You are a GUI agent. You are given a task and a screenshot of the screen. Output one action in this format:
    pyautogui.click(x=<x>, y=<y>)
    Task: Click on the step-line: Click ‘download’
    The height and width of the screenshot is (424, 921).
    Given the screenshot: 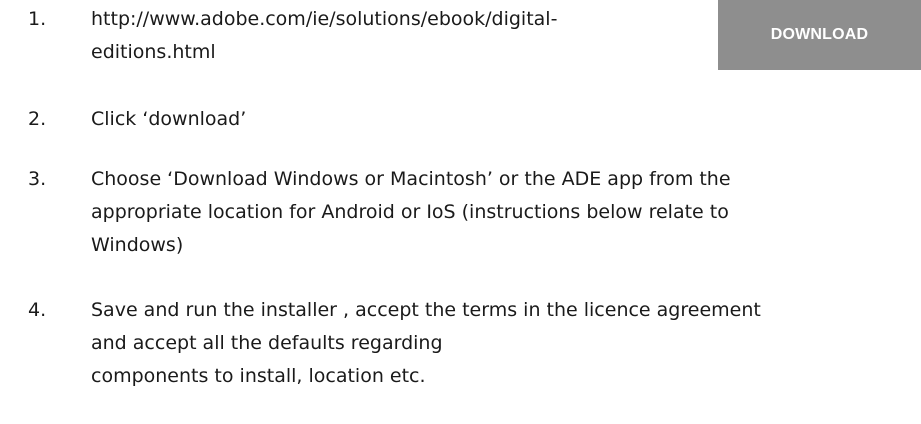 What is the action you would take?
    pyautogui.click(x=169, y=119)
    